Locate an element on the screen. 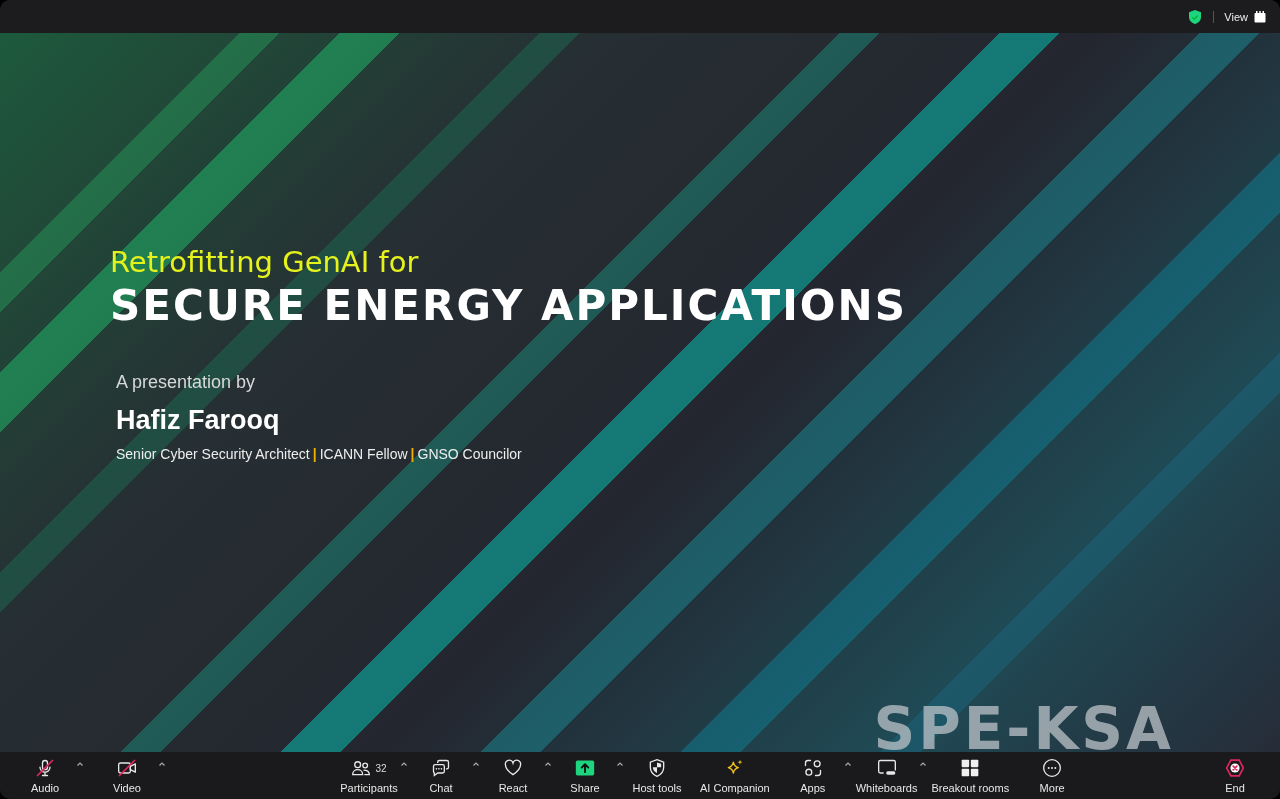  apps-icon is located at coordinates (812, 768).